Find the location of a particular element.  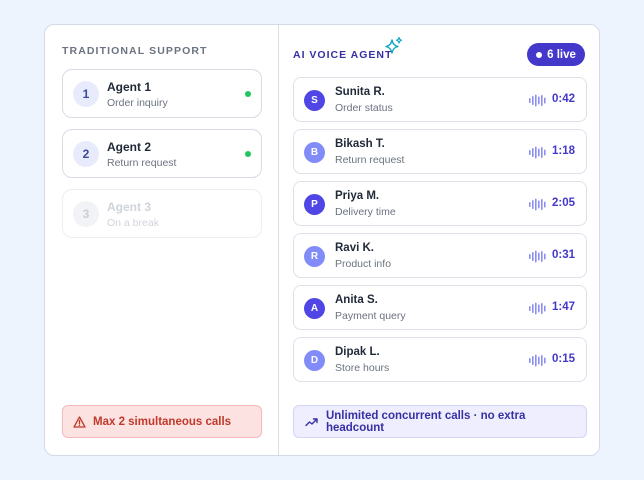

call-duration: 0:15 is located at coordinates (563, 359).